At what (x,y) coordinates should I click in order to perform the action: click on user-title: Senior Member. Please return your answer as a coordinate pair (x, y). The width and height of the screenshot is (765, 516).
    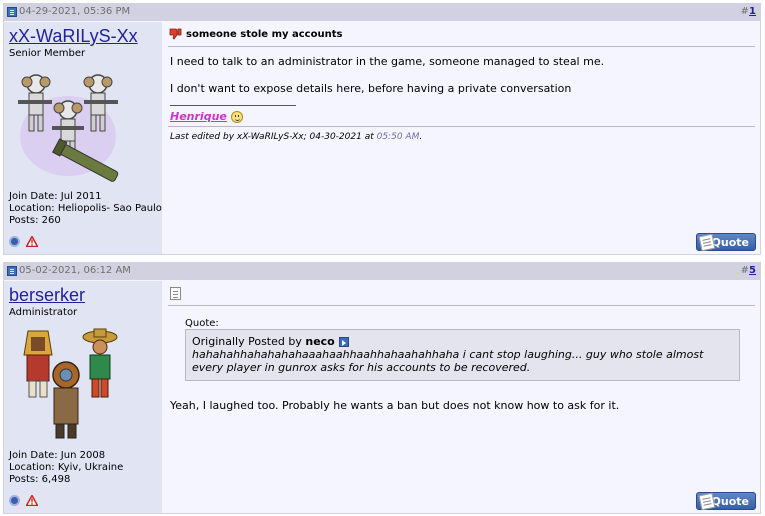
    Looking at the image, I should click on (47, 53).